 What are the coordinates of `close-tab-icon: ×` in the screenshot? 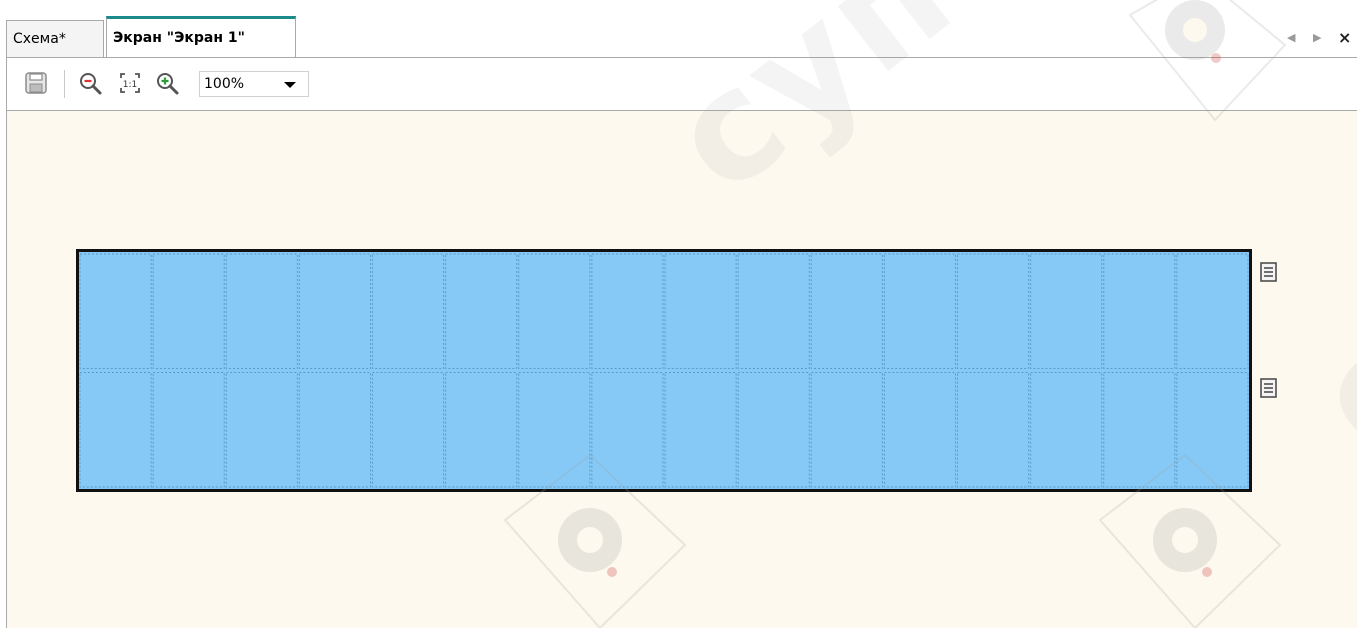 It's located at (1344, 38).